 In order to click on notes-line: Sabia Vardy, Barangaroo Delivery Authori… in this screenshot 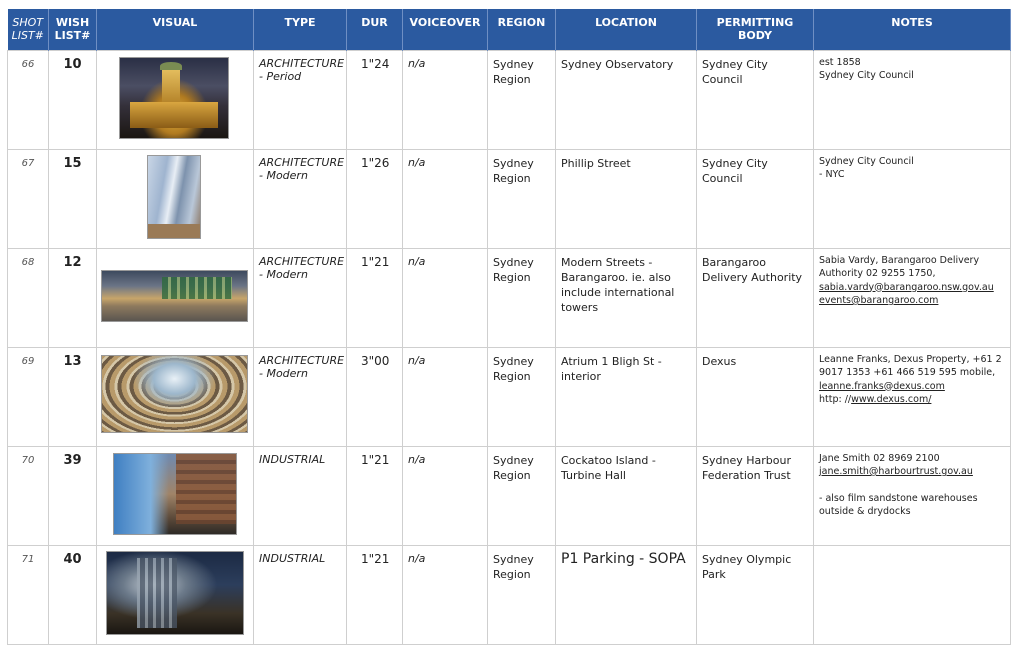, I will do `click(899, 267)`.